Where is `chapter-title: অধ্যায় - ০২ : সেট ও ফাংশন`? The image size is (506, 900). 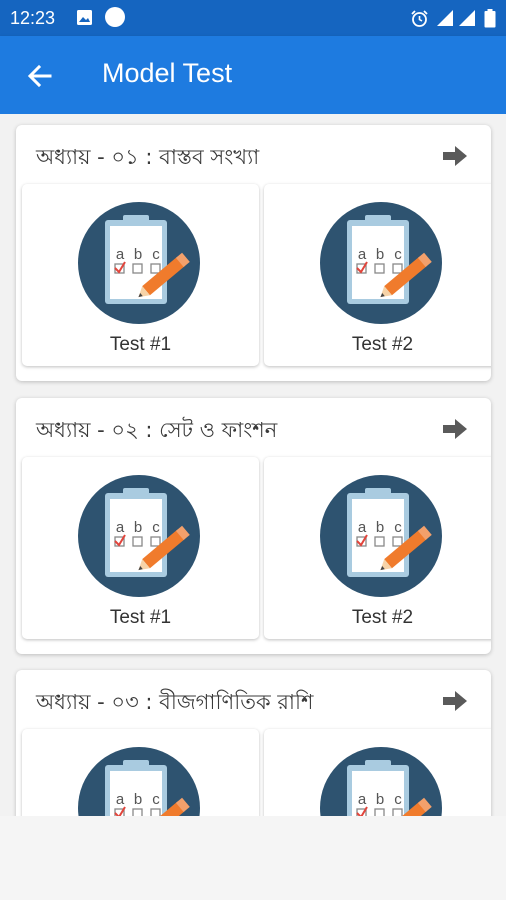 chapter-title: অধ্যায় - ০২ : সেট ও ফাংশন is located at coordinates (157, 430).